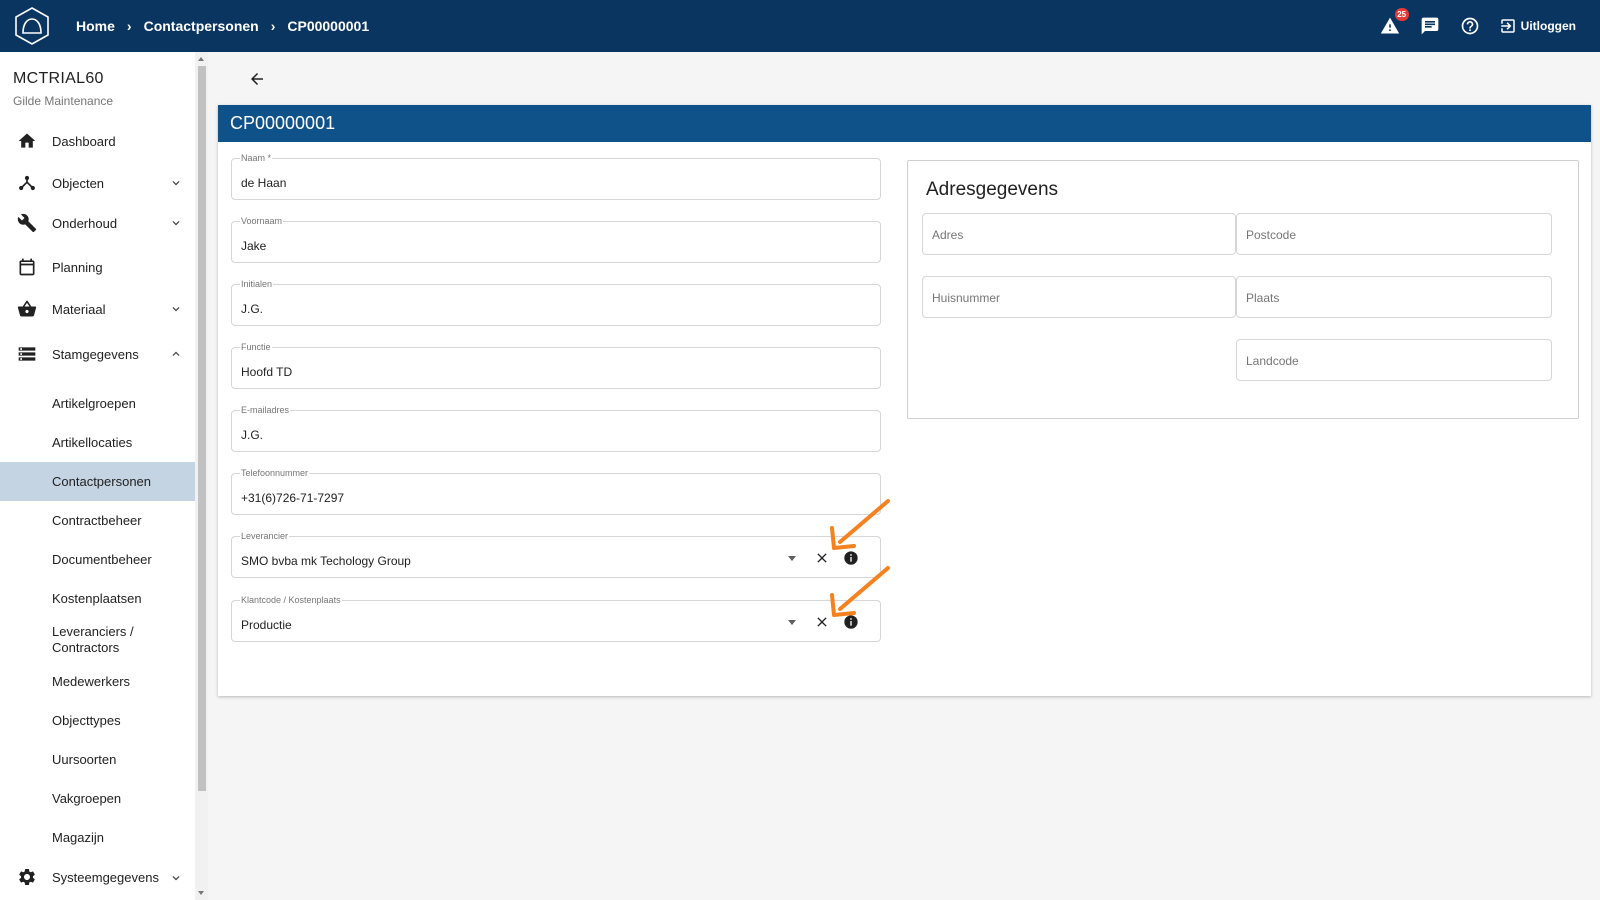  I want to click on sidebar-item-objecten: Objecten, so click(97, 183).